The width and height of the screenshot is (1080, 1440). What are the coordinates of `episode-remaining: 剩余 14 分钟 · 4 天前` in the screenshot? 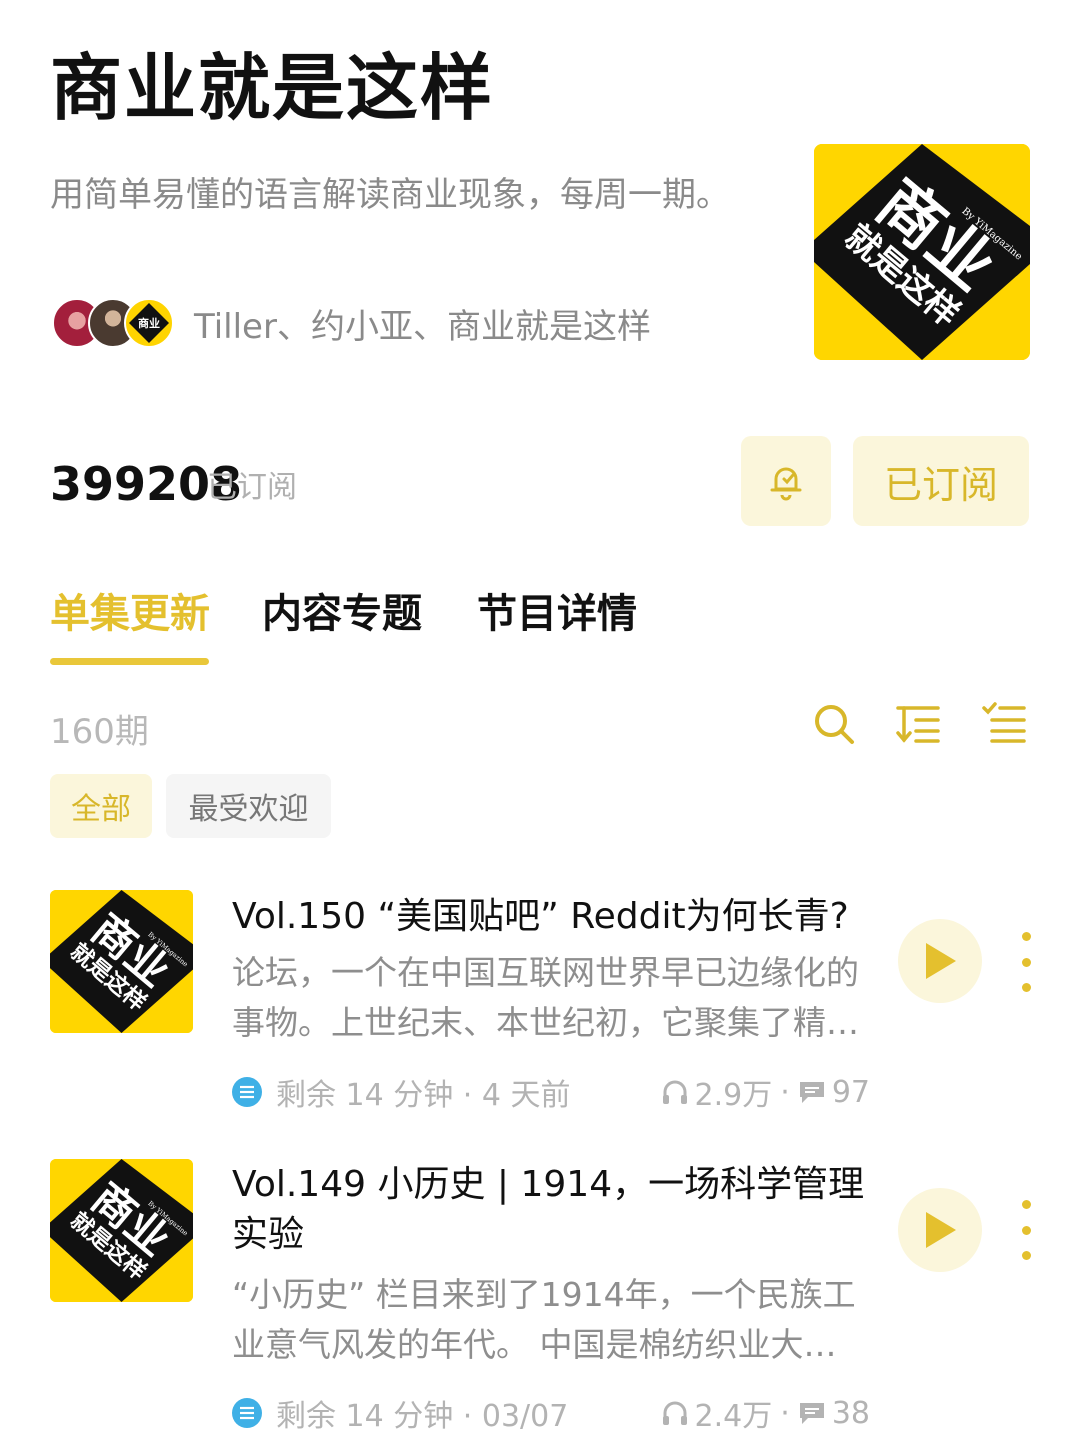 It's located at (423, 1095).